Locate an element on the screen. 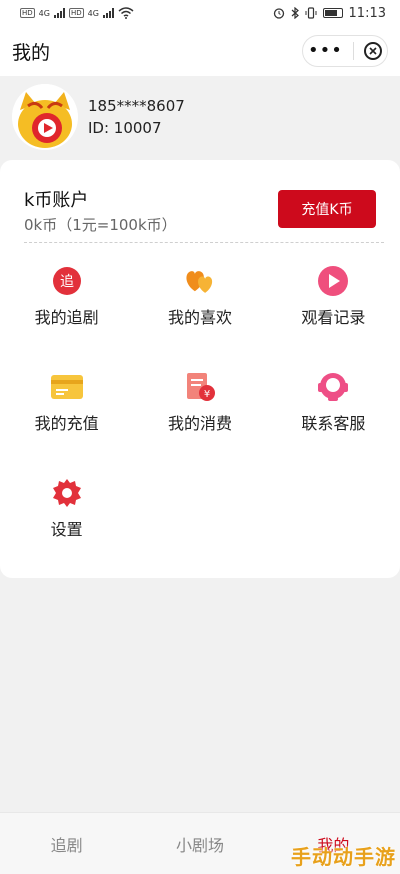 This screenshot has height=874, width=400. network-label-2: 4G is located at coordinates (93, 13).